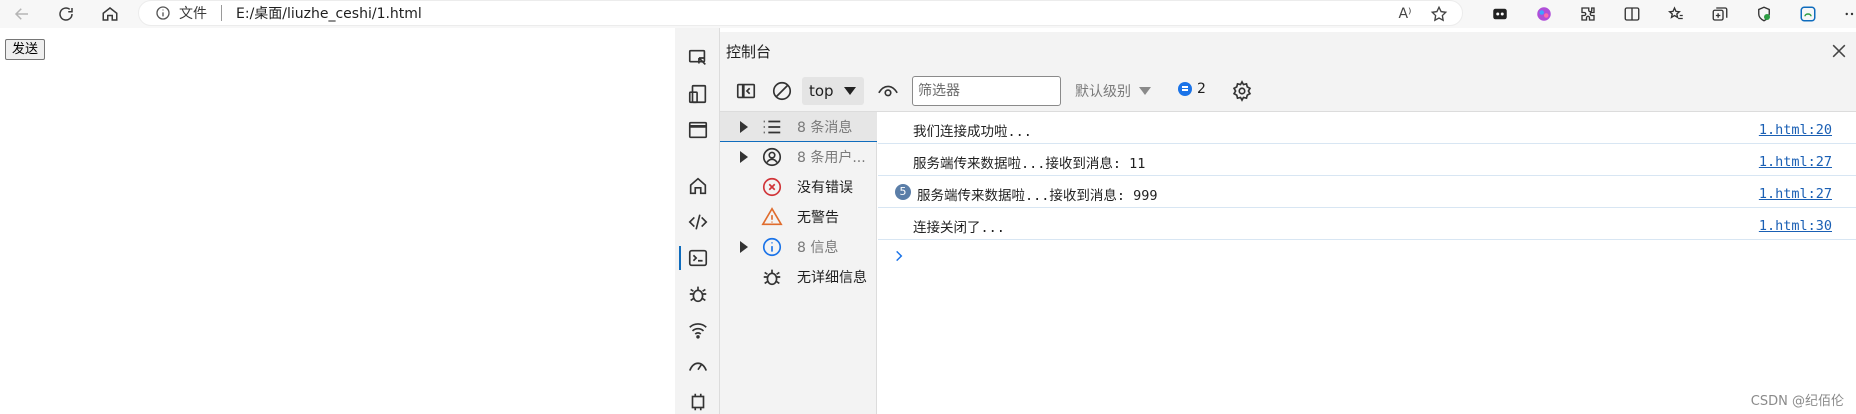  What do you see at coordinates (1632, 14) in the screenshot?
I see `split-screen-icon` at bounding box center [1632, 14].